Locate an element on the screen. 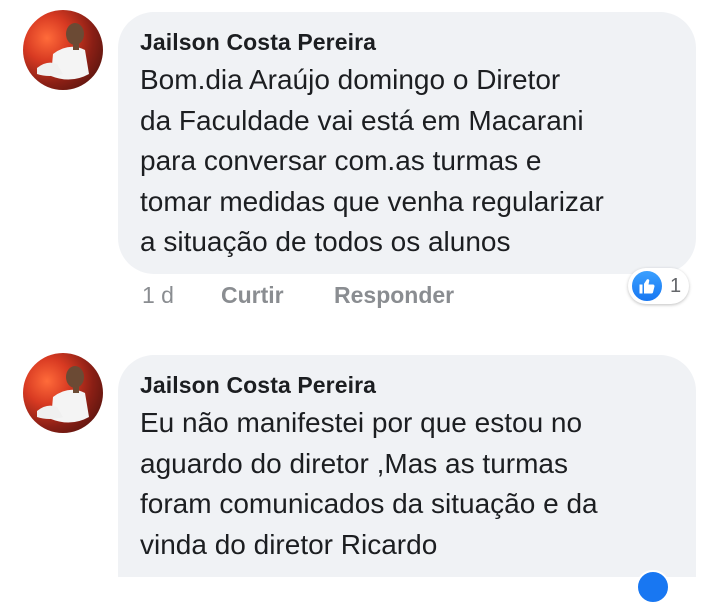 This screenshot has width=720, height=604. like-button: Curtir is located at coordinates (252, 295).